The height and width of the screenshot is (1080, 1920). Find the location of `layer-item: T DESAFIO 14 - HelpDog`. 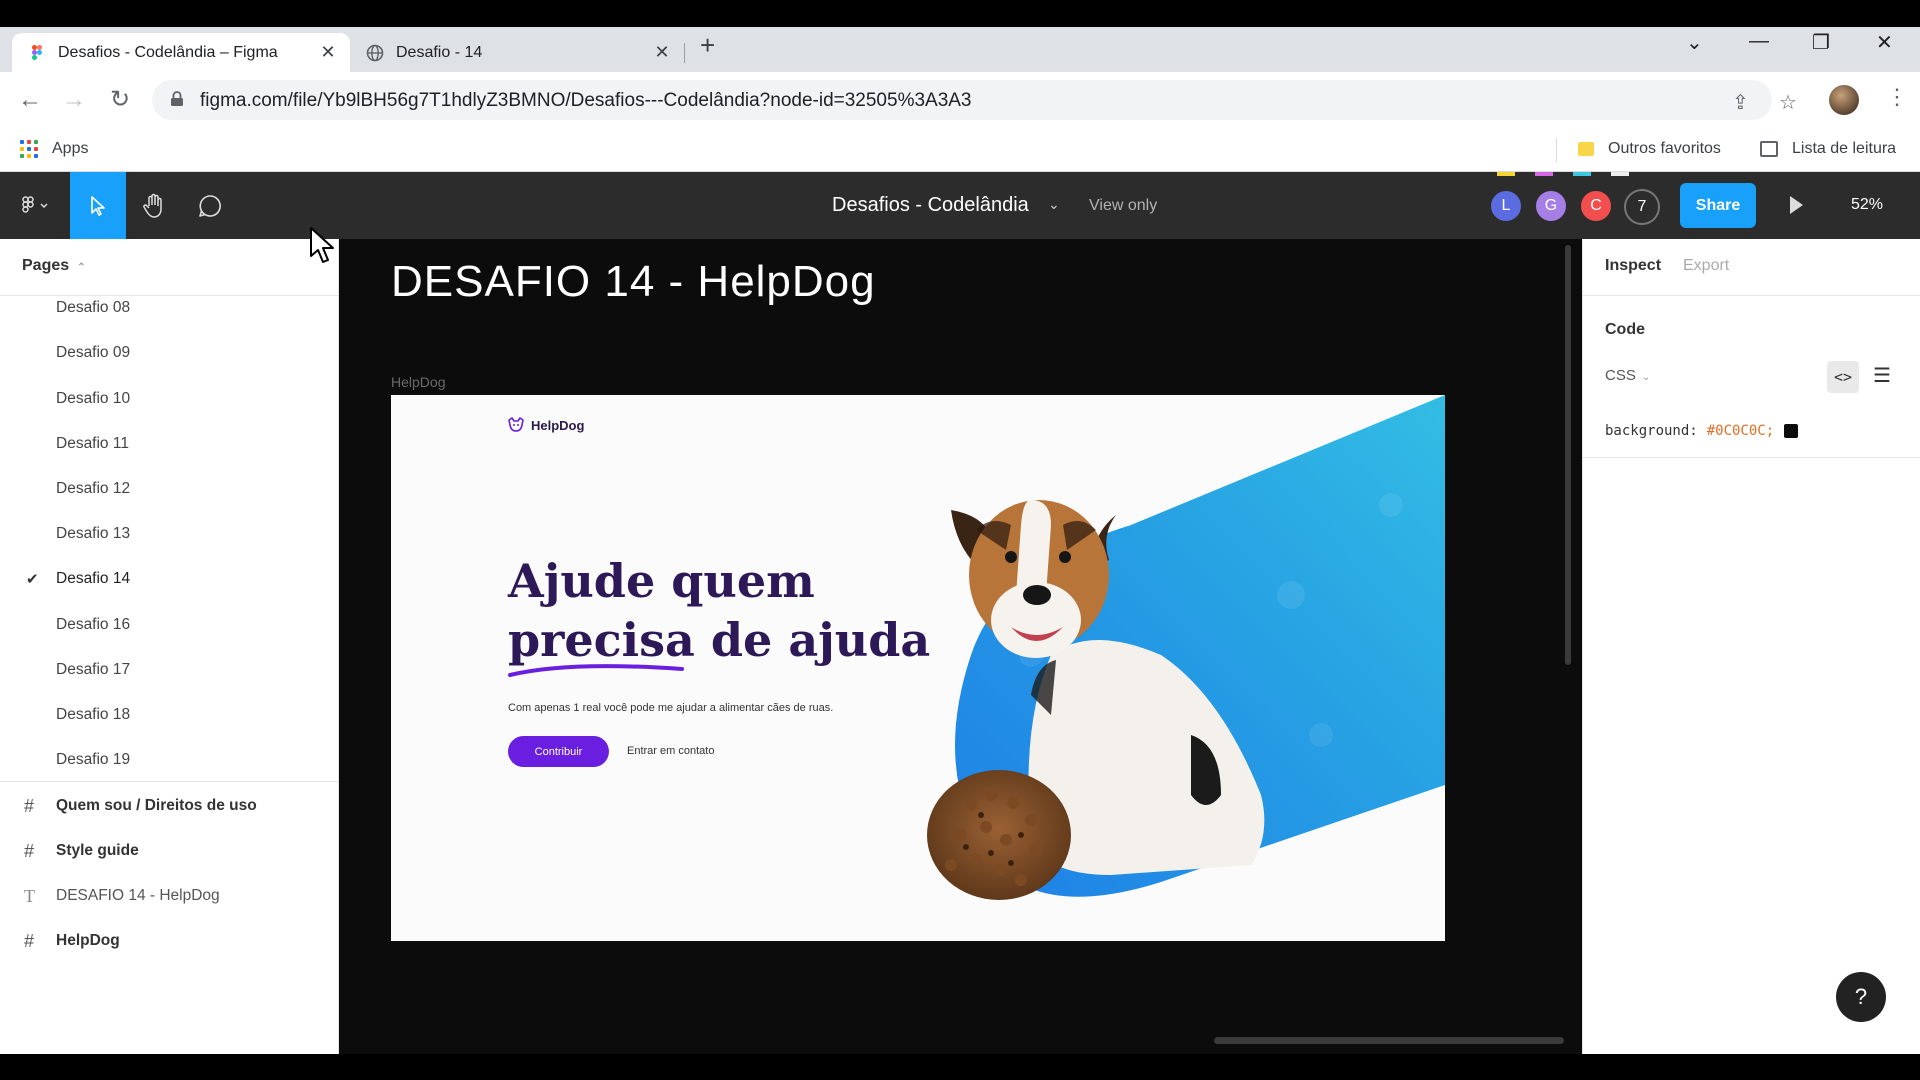

layer-item: T DESAFIO 14 - HelpDog is located at coordinates (169, 896).